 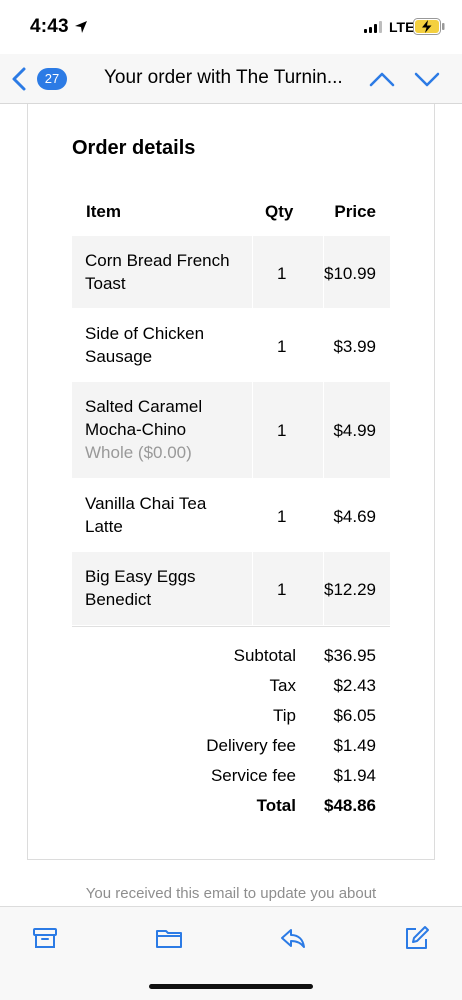 What do you see at coordinates (81, 27) in the screenshot?
I see `location-arrow-icon` at bounding box center [81, 27].